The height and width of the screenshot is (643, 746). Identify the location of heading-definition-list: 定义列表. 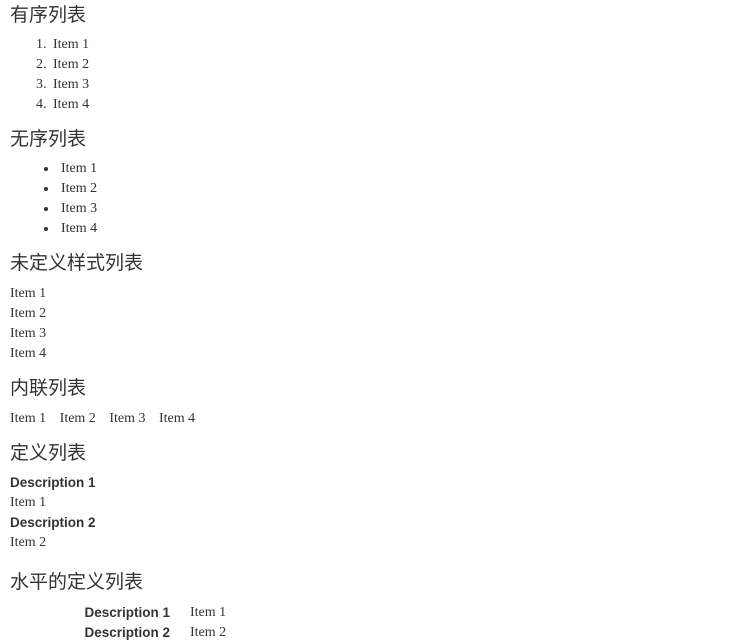
(48, 453).